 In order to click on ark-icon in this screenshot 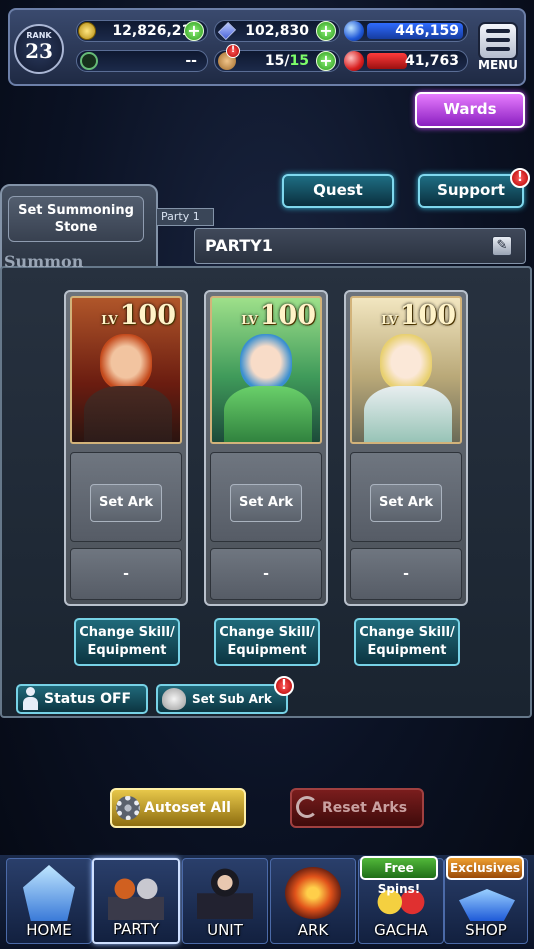, I will do `click(313, 893)`.